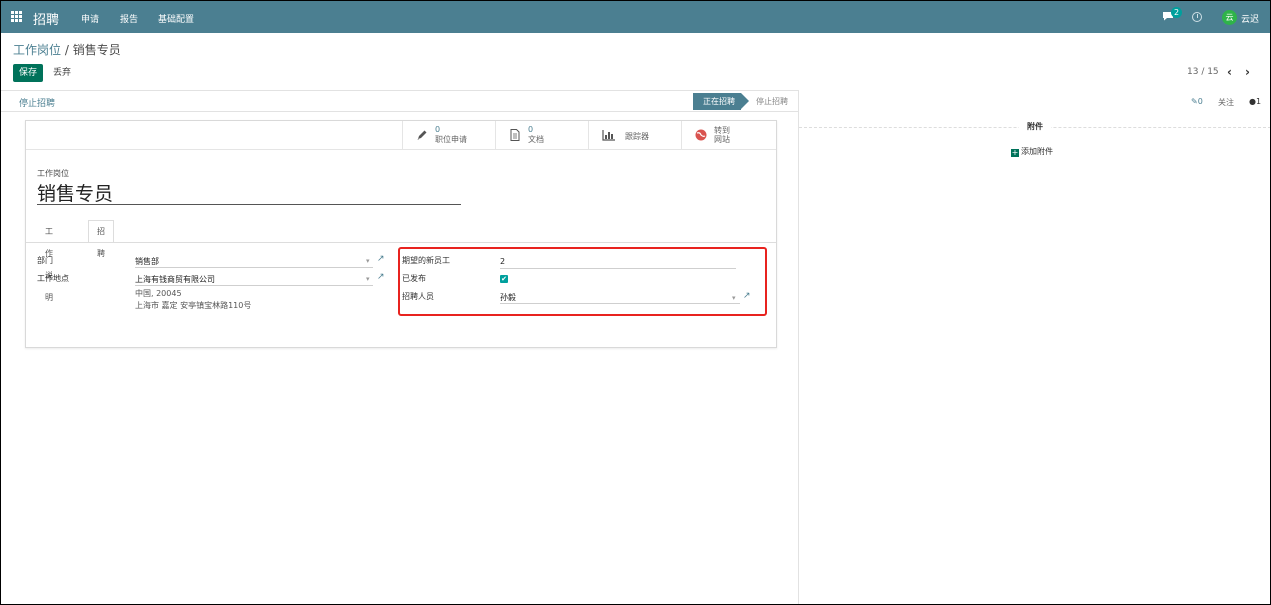 The image size is (1271, 605). What do you see at coordinates (451, 139) in the screenshot?
I see `applications-label: 职位申请` at bounding box center [451, 139].